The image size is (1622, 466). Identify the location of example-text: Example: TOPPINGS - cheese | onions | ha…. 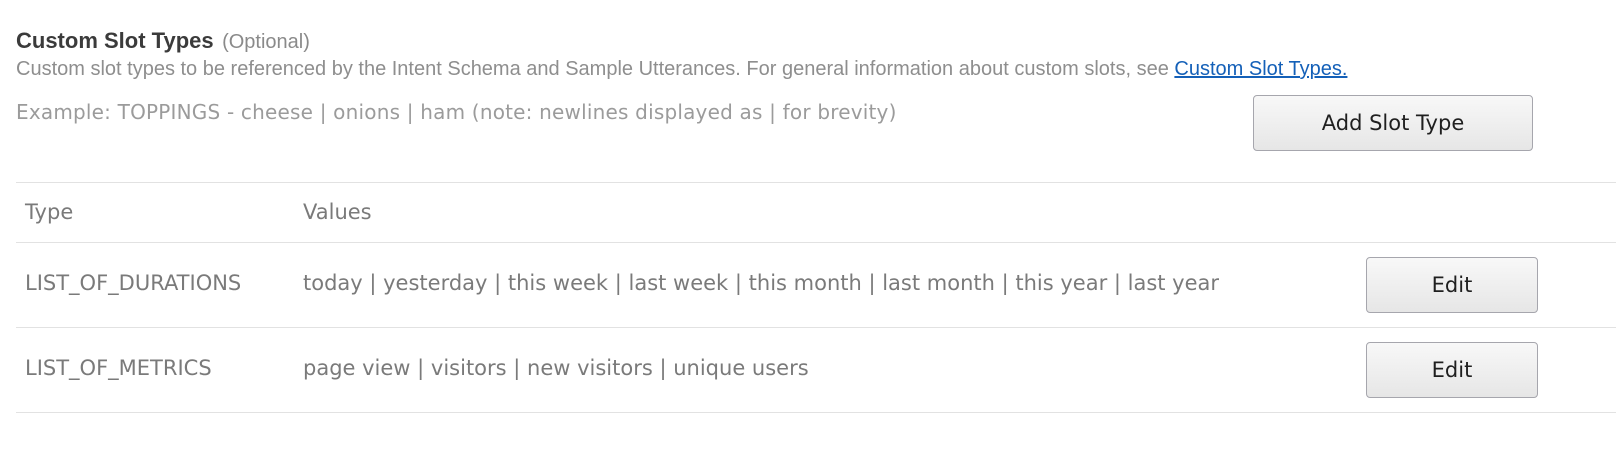
(456, 112).